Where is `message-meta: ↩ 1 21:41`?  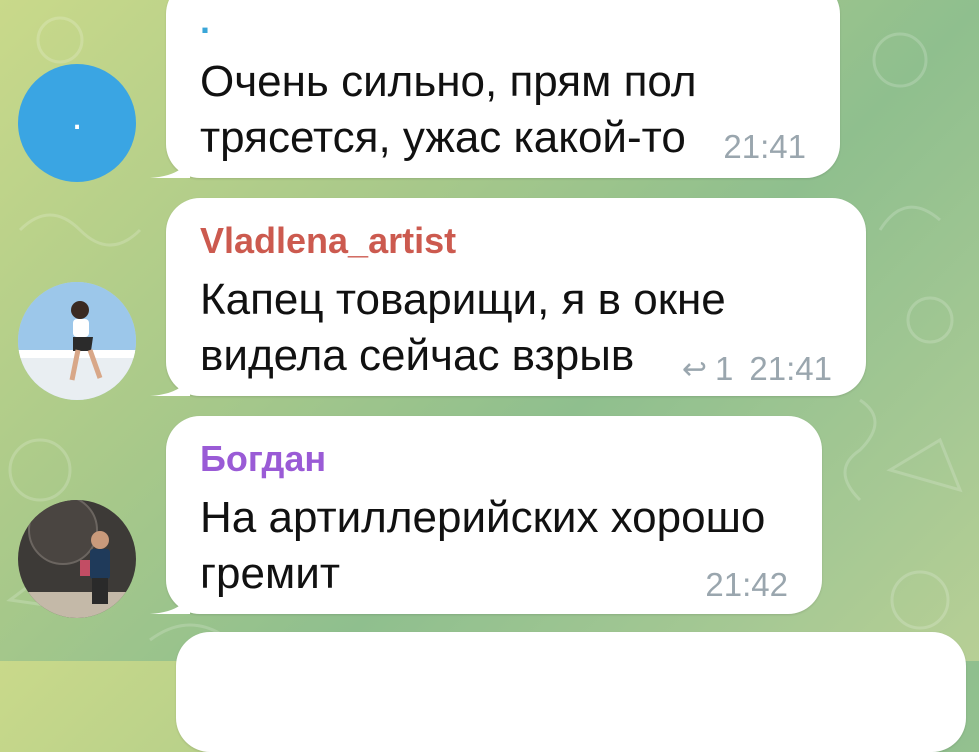
message-meta: ↩ 1 21:41 is located at coordinates (757, 369).